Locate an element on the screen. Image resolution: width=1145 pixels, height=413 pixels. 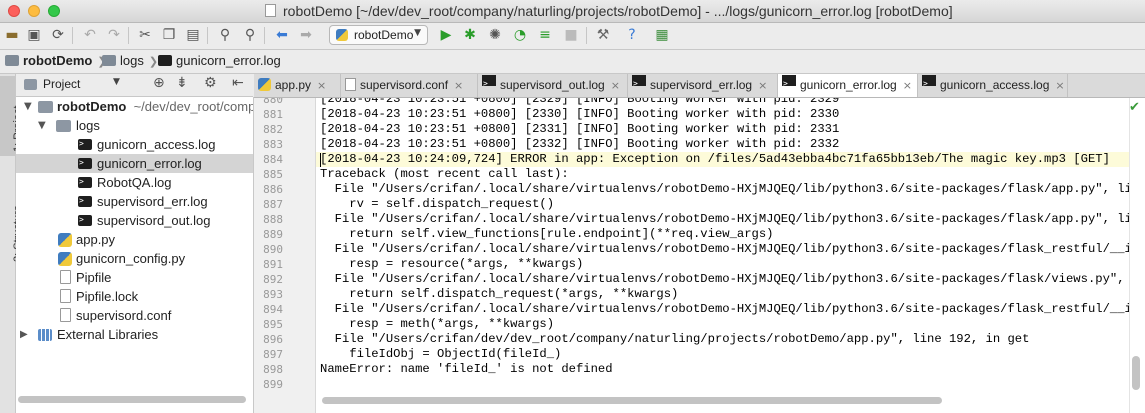
coverage-icon: ✺ is located at coordinates (495, 35).